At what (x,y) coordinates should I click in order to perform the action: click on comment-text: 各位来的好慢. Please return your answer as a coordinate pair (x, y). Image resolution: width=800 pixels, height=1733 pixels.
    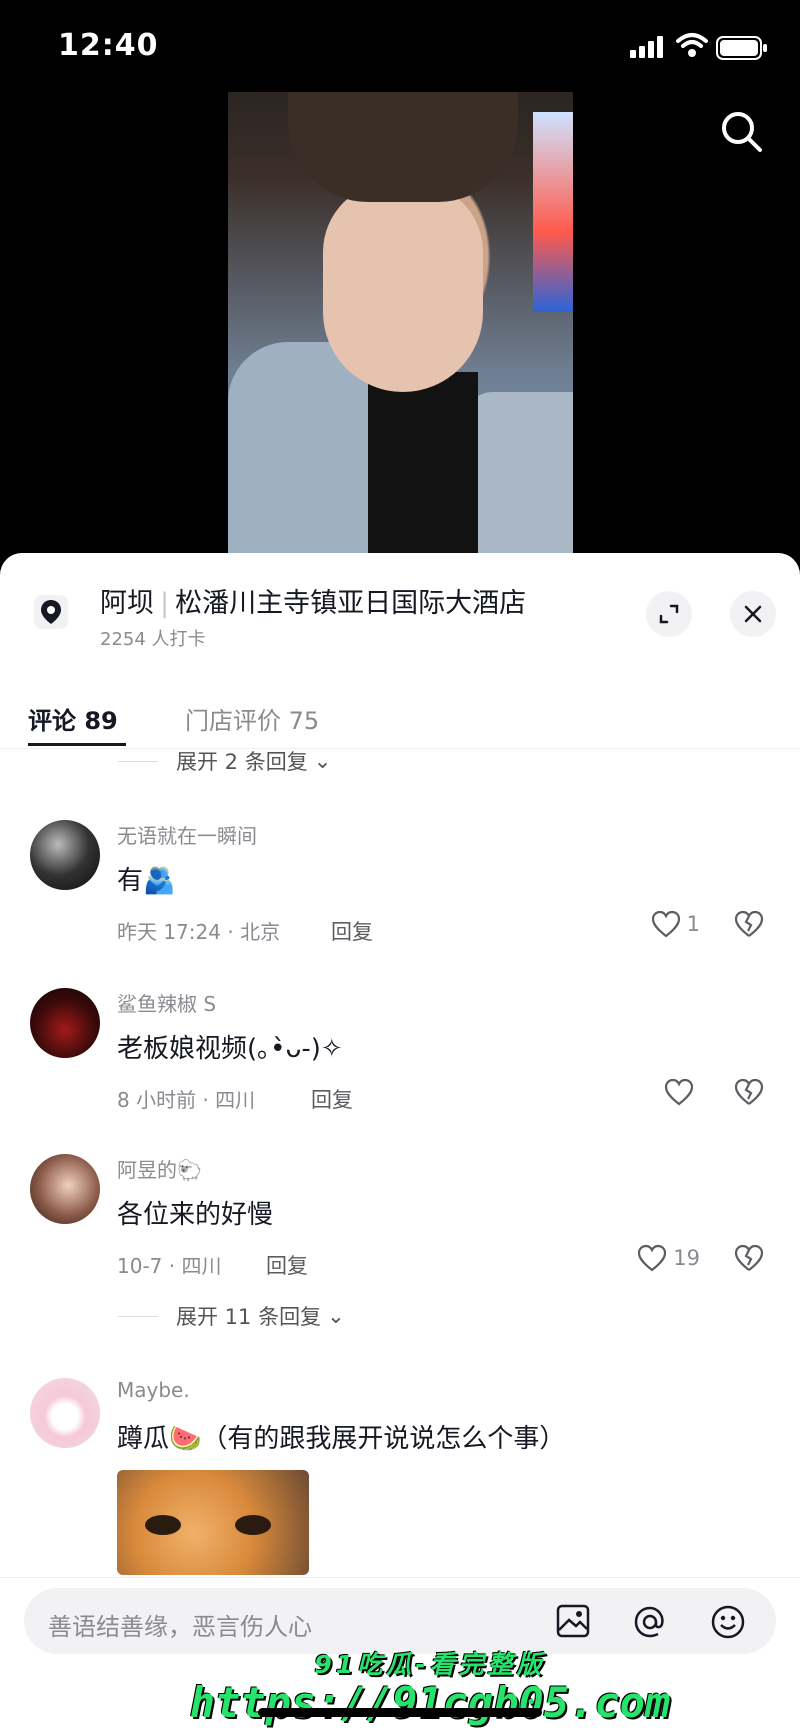
    Looking at the image, I should click on (195, 1215).